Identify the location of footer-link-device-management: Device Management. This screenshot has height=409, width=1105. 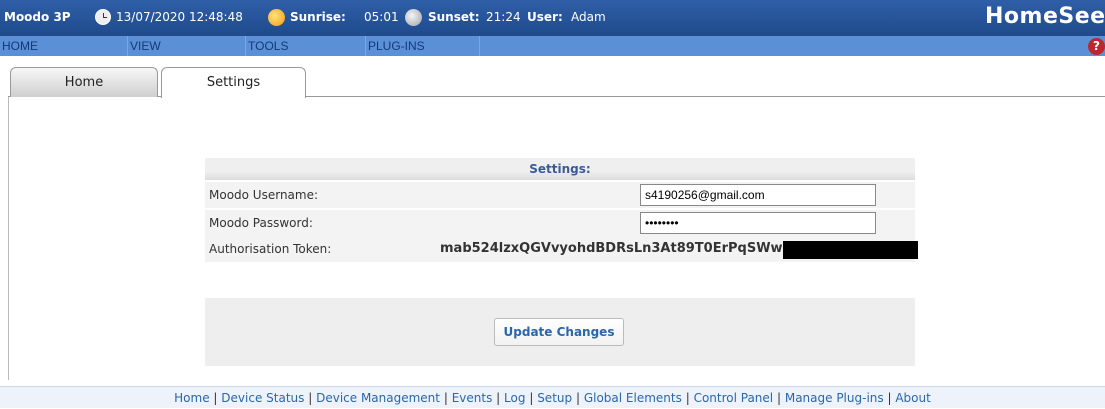
(378, 398).